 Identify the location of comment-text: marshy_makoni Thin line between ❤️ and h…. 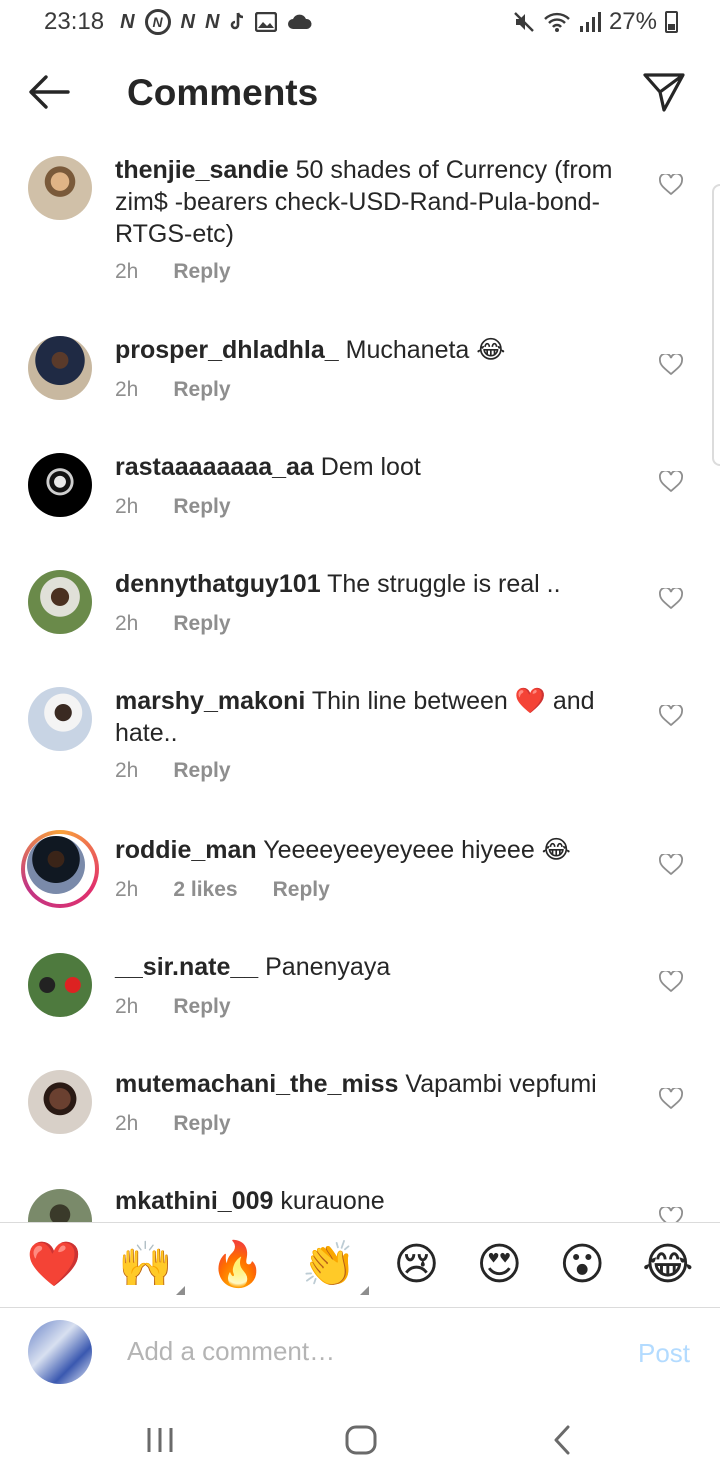
(375, 717).